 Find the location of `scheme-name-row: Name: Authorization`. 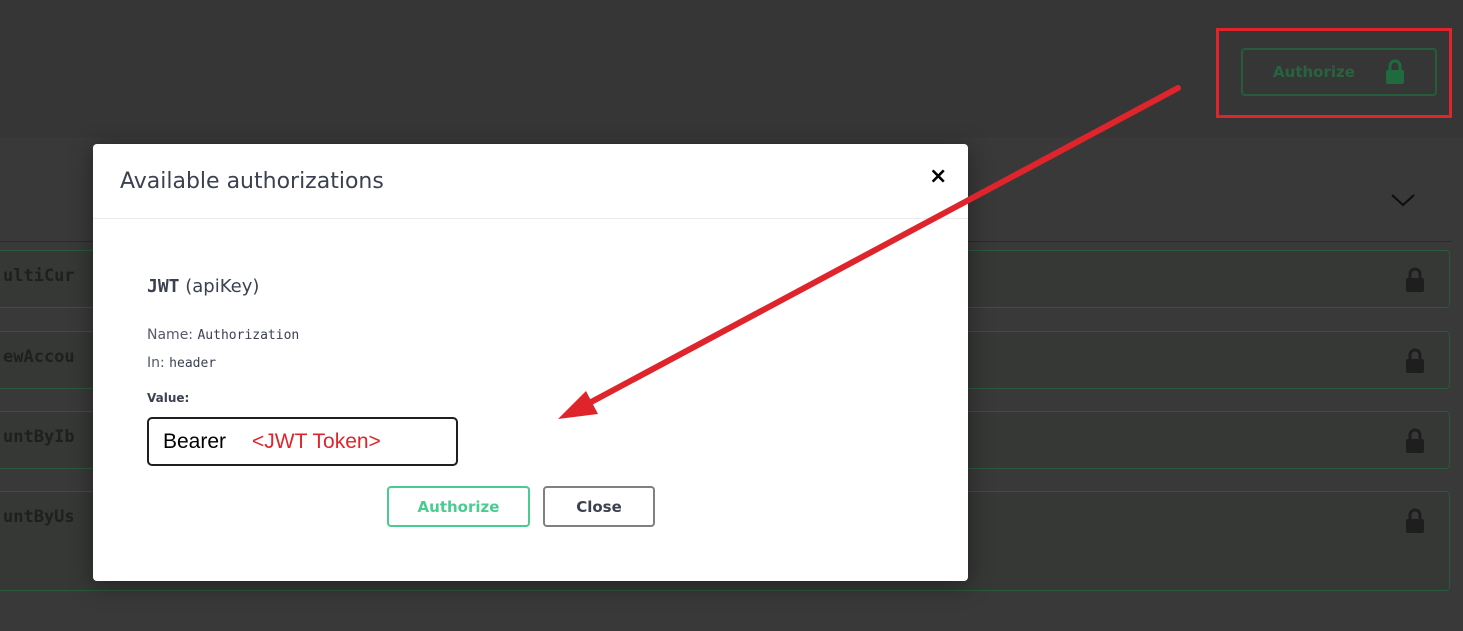

scheme-name-row: Name: Authorization is located at coordinates (223, 335).